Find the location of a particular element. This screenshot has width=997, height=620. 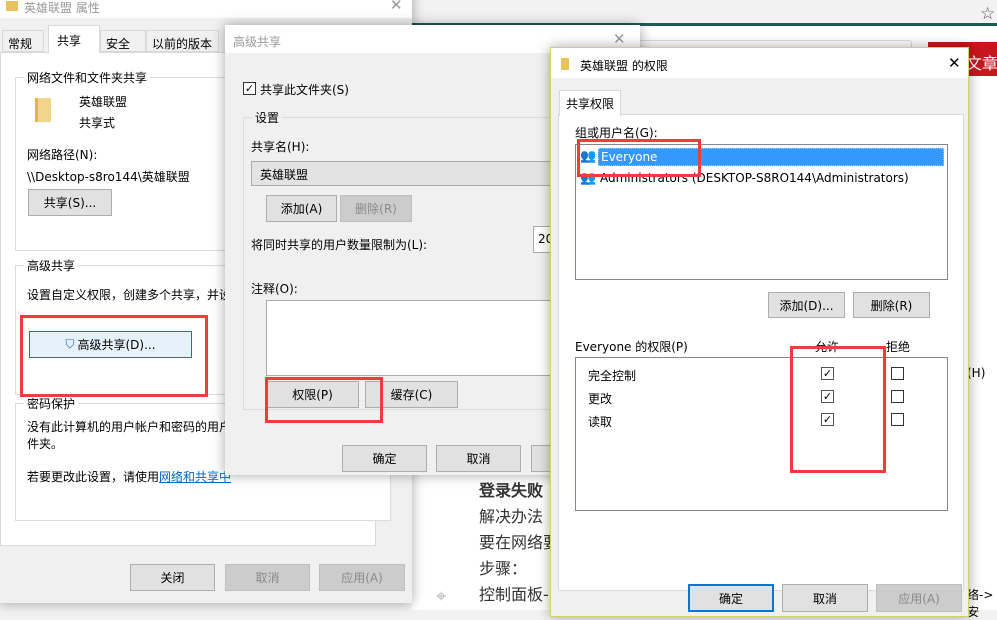

share-name-label: 共享名(H): is located at coordinates (280, 147).